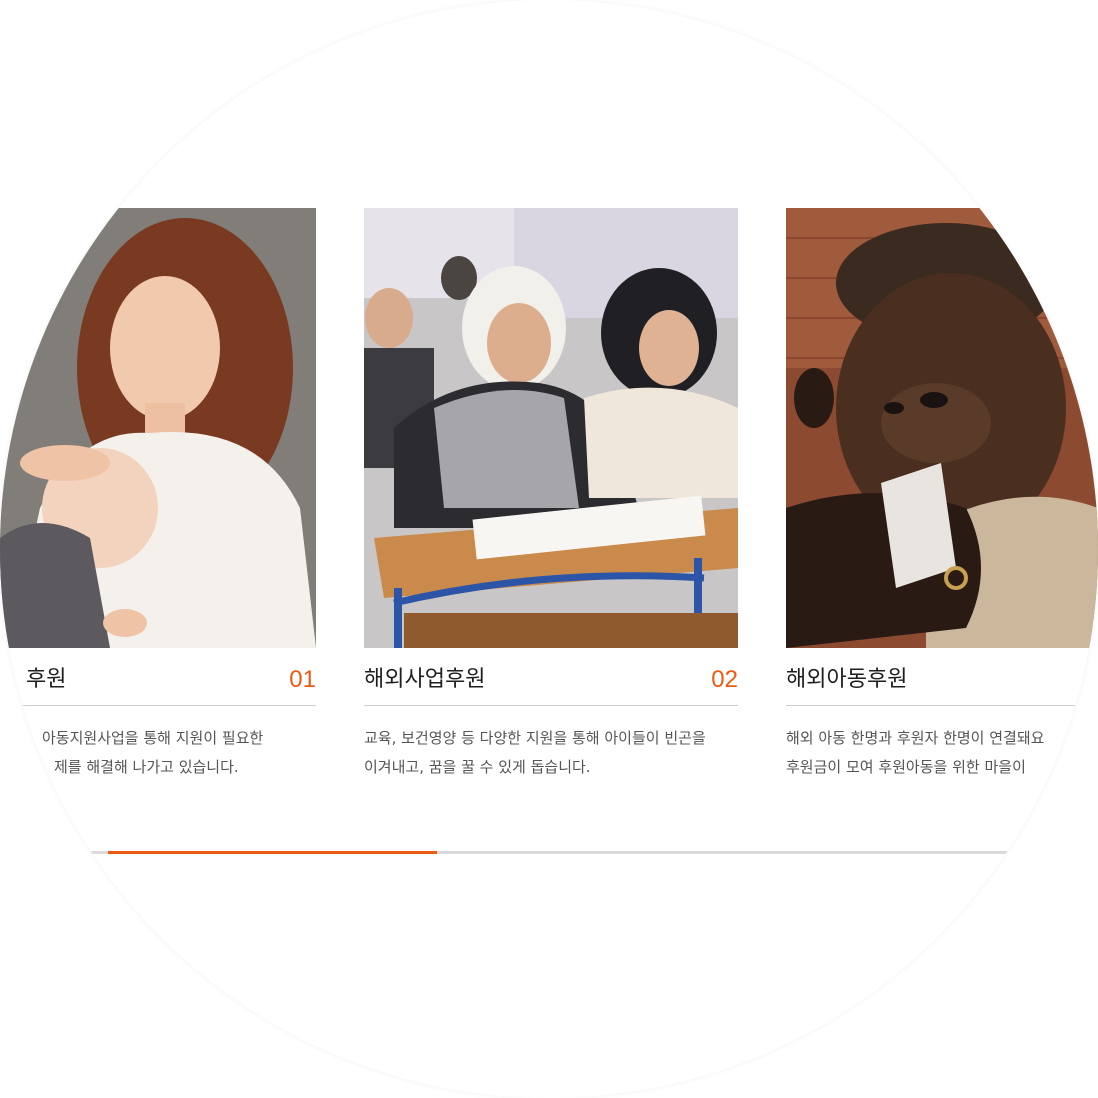 The height and width of the screenshot is (1098, 1098). Describe the element at coordinates (153, 738) in the screenshot. I see `card-1-desc-line-1: 아동지원사업을 통해 지원이 필요한` at that location.